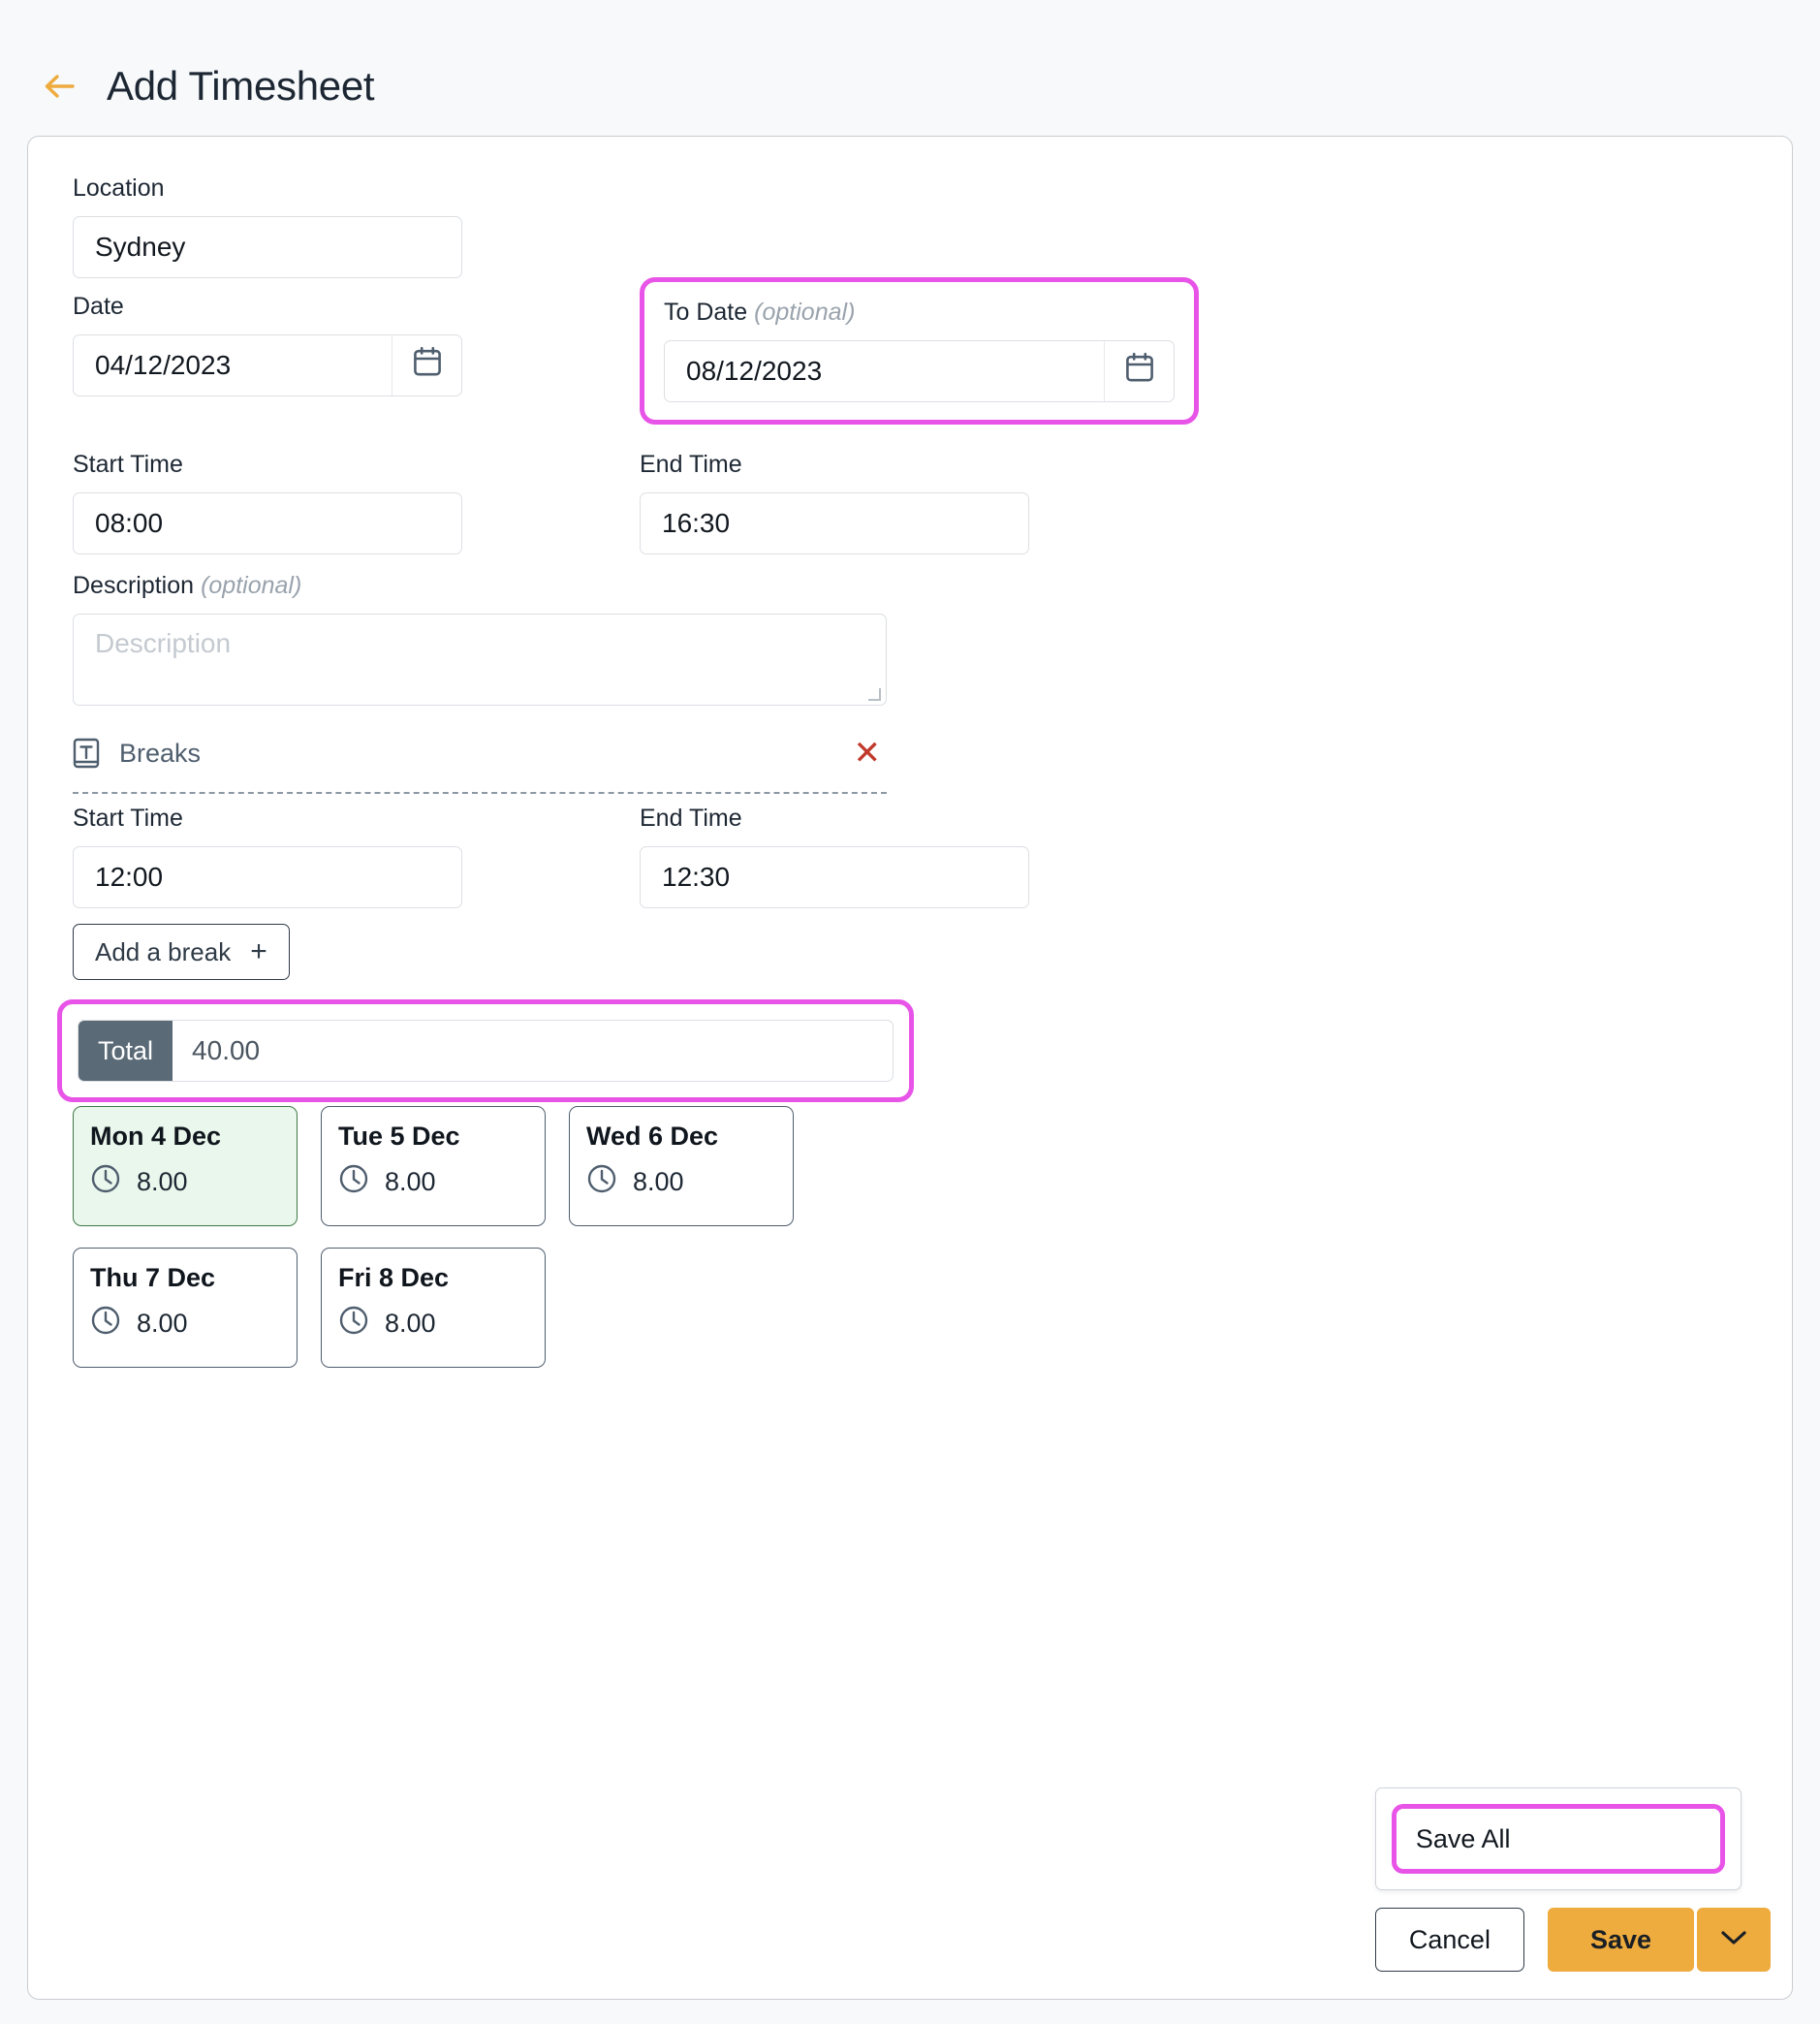 This screenshot has width=1820, height=2024. I want to click on break-end-time-value: 12:30, so click(697, 876).